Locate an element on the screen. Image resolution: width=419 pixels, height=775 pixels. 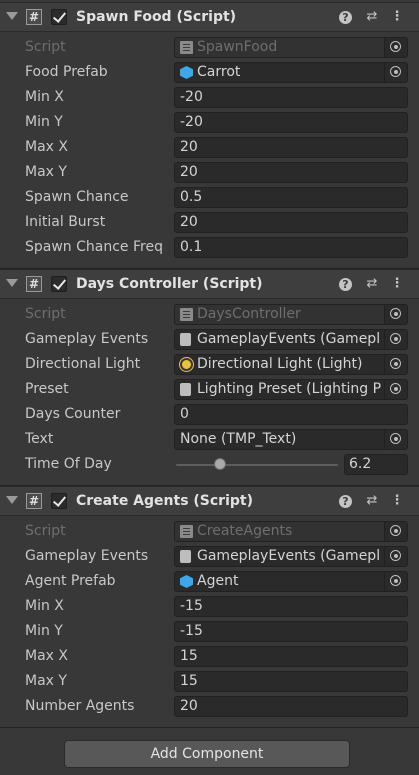
object-field: Directional Light (Light) is located at coordinates (291, 364).